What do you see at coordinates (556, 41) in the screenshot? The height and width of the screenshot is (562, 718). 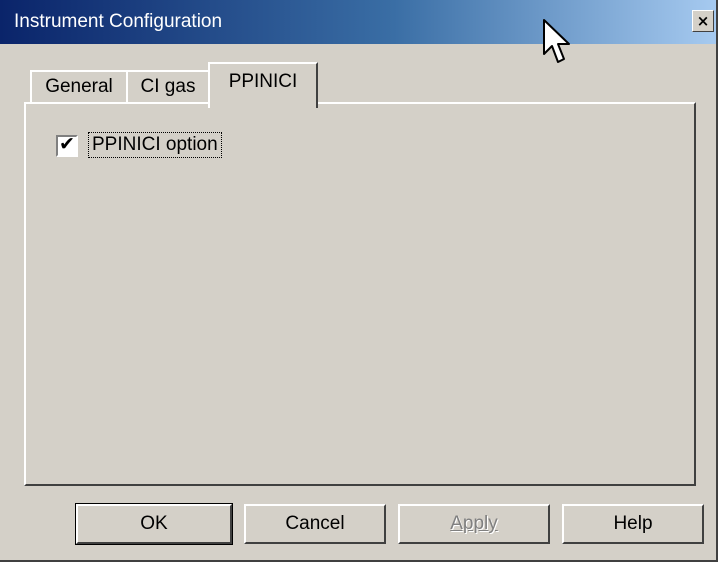 I see `arrow-cursor-icon` at bounding box center [556, 41].